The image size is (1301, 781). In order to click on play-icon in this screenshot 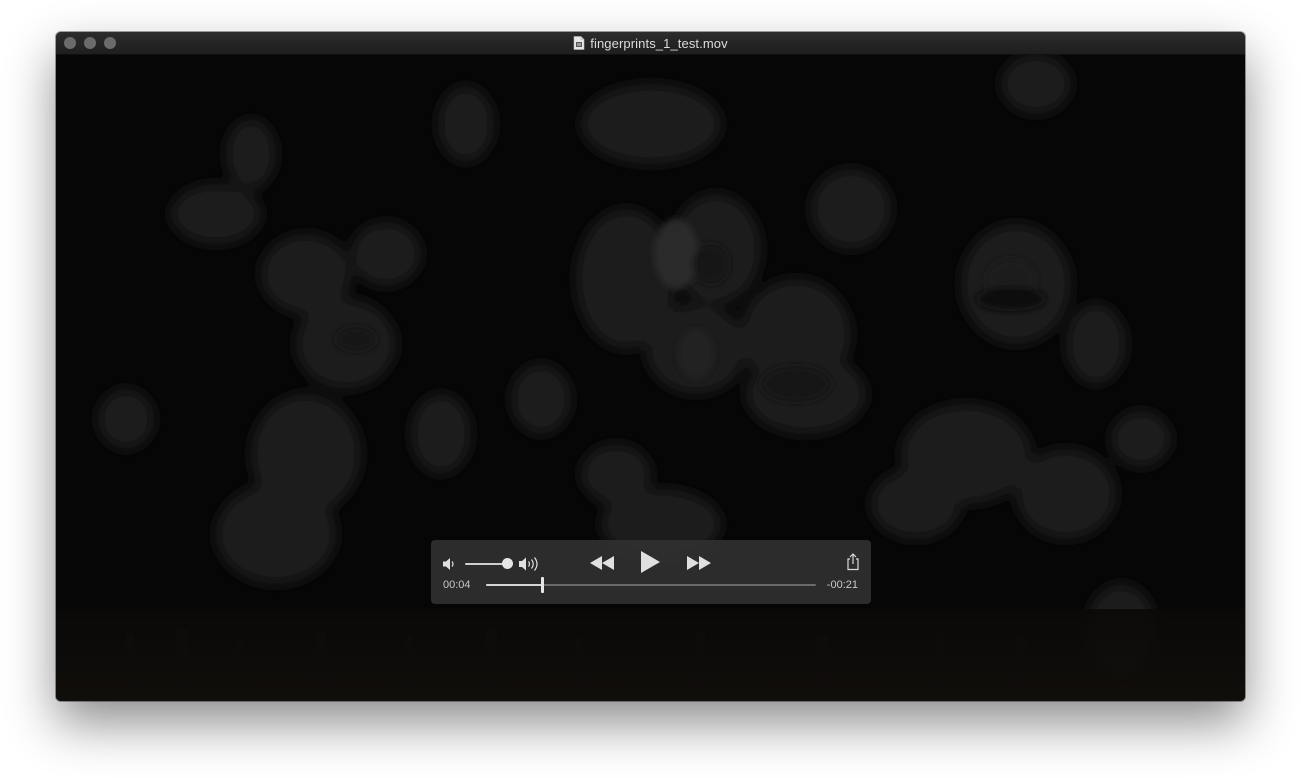, I will do `click(650, 562)`.